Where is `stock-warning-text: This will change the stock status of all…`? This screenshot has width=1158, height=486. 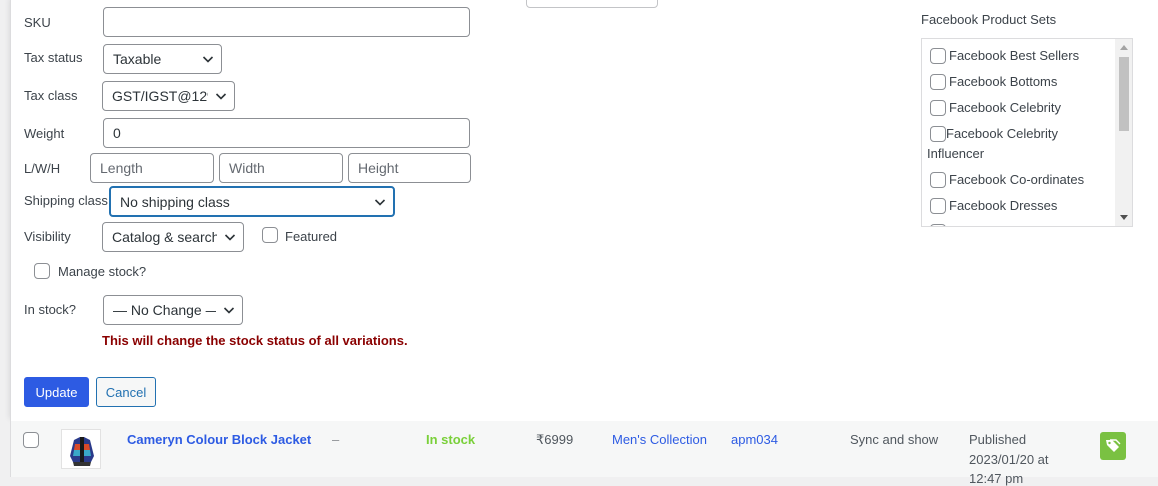 stock-warning-text: This will change the stock status of all… is located at coordinates (255, 340).